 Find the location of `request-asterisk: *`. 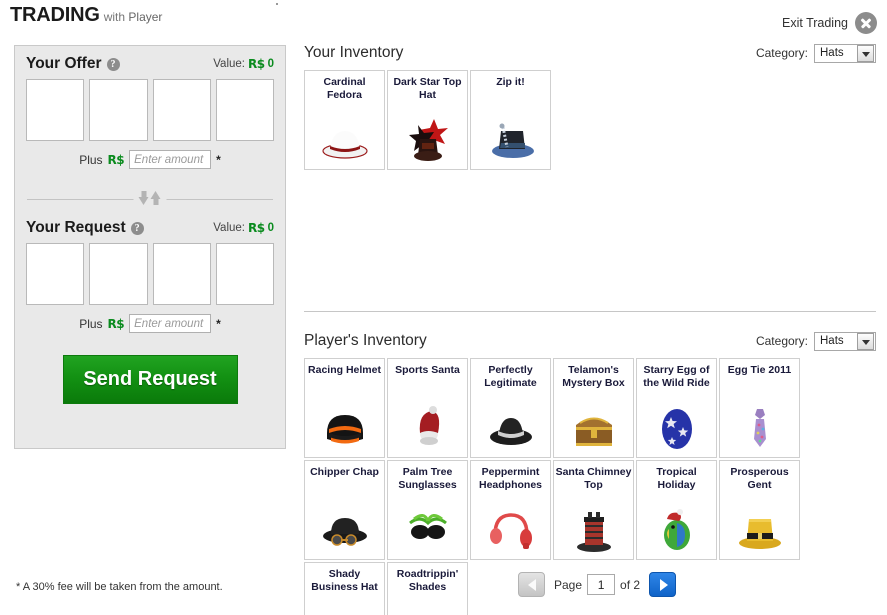

request-asterisk: * is located at coordinates (218, 323).